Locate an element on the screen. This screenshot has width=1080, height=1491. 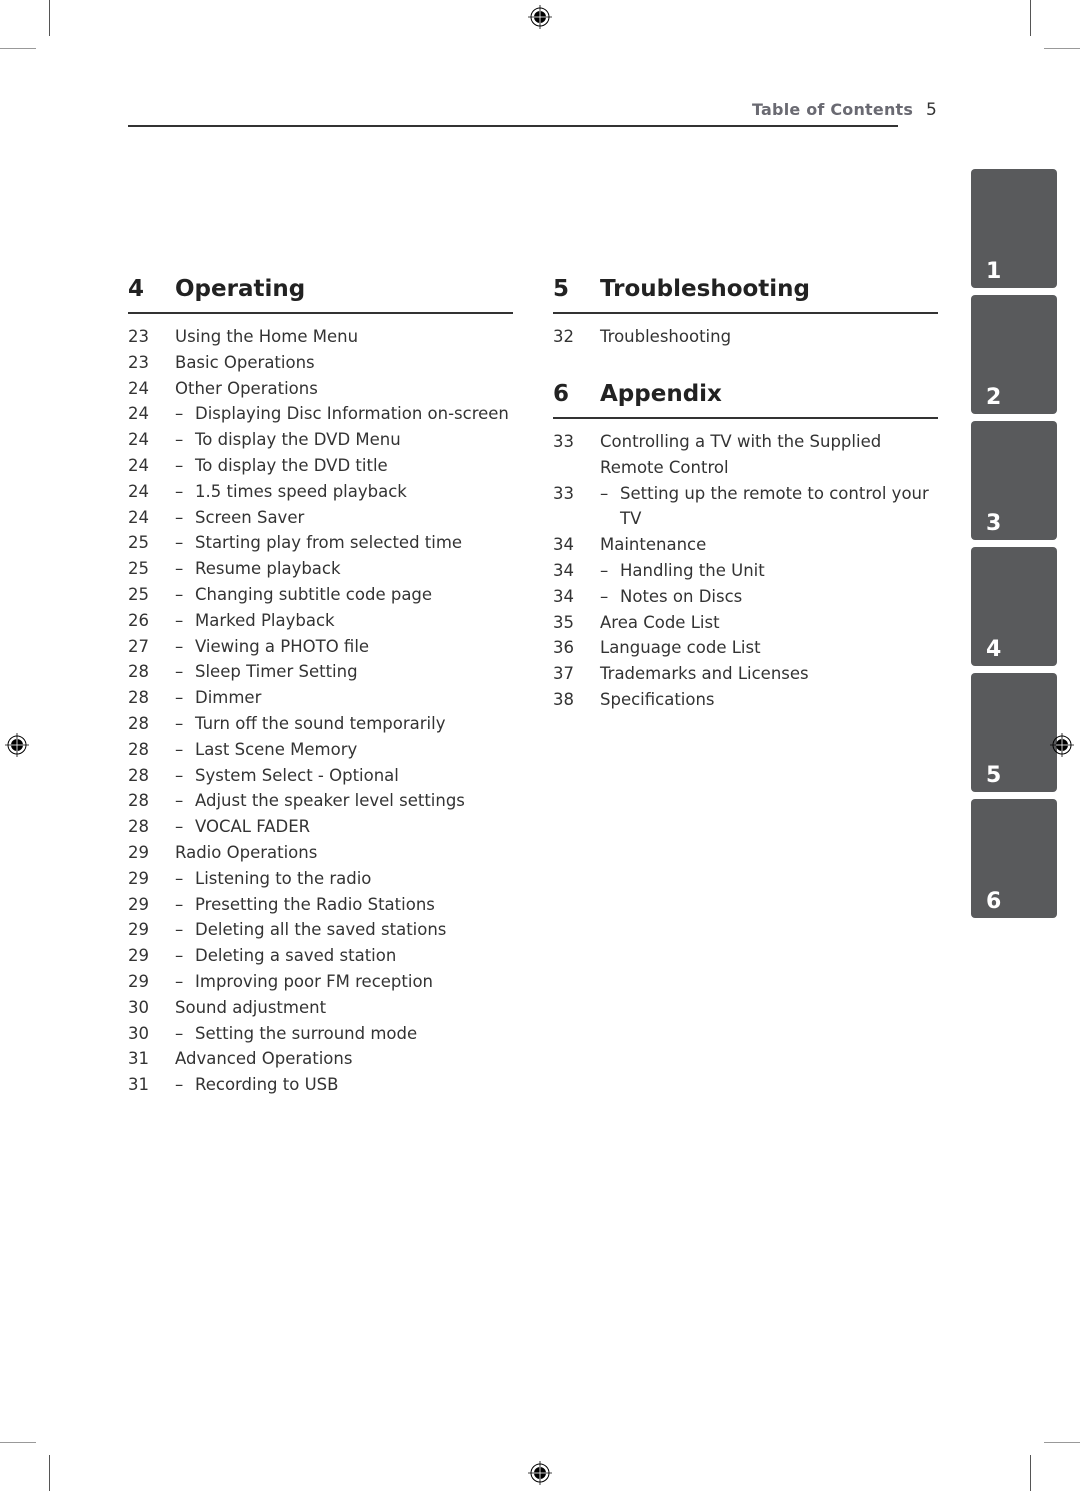
toc-entry: 23 Basic Operations is located at coordinates (320, 363).